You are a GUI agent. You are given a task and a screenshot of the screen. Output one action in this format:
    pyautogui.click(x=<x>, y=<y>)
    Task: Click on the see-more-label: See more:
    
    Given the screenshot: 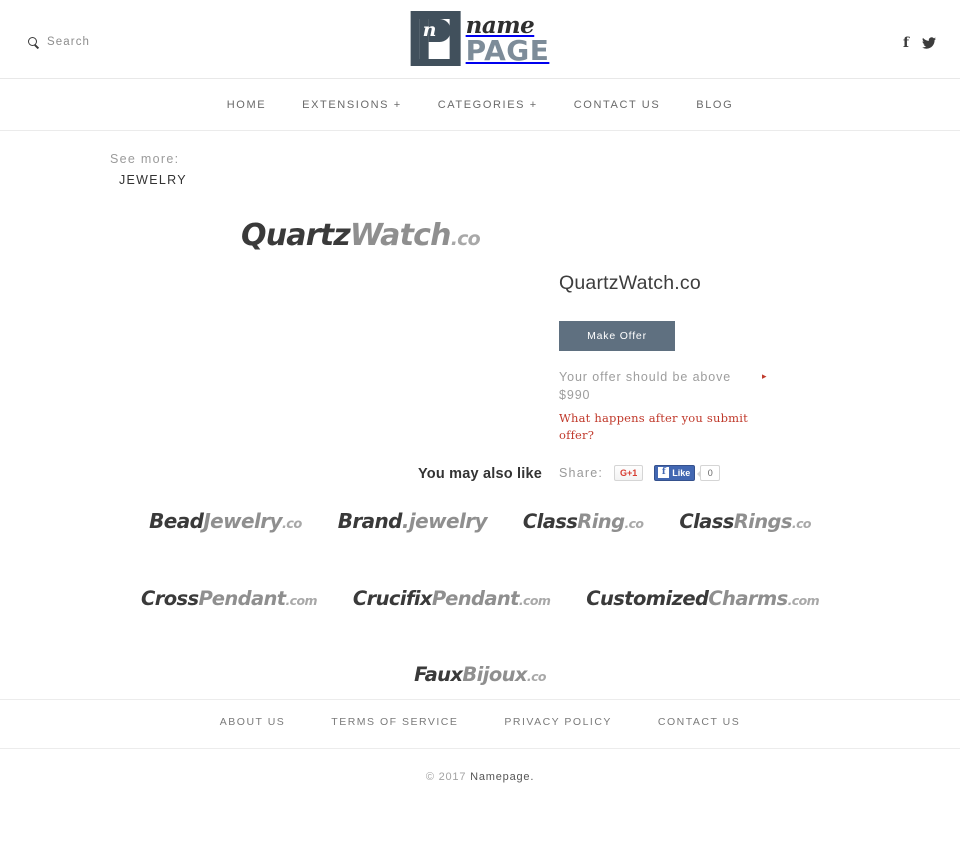 What is the action you would take?
    pyautogui.click(x=145, y=159)
    